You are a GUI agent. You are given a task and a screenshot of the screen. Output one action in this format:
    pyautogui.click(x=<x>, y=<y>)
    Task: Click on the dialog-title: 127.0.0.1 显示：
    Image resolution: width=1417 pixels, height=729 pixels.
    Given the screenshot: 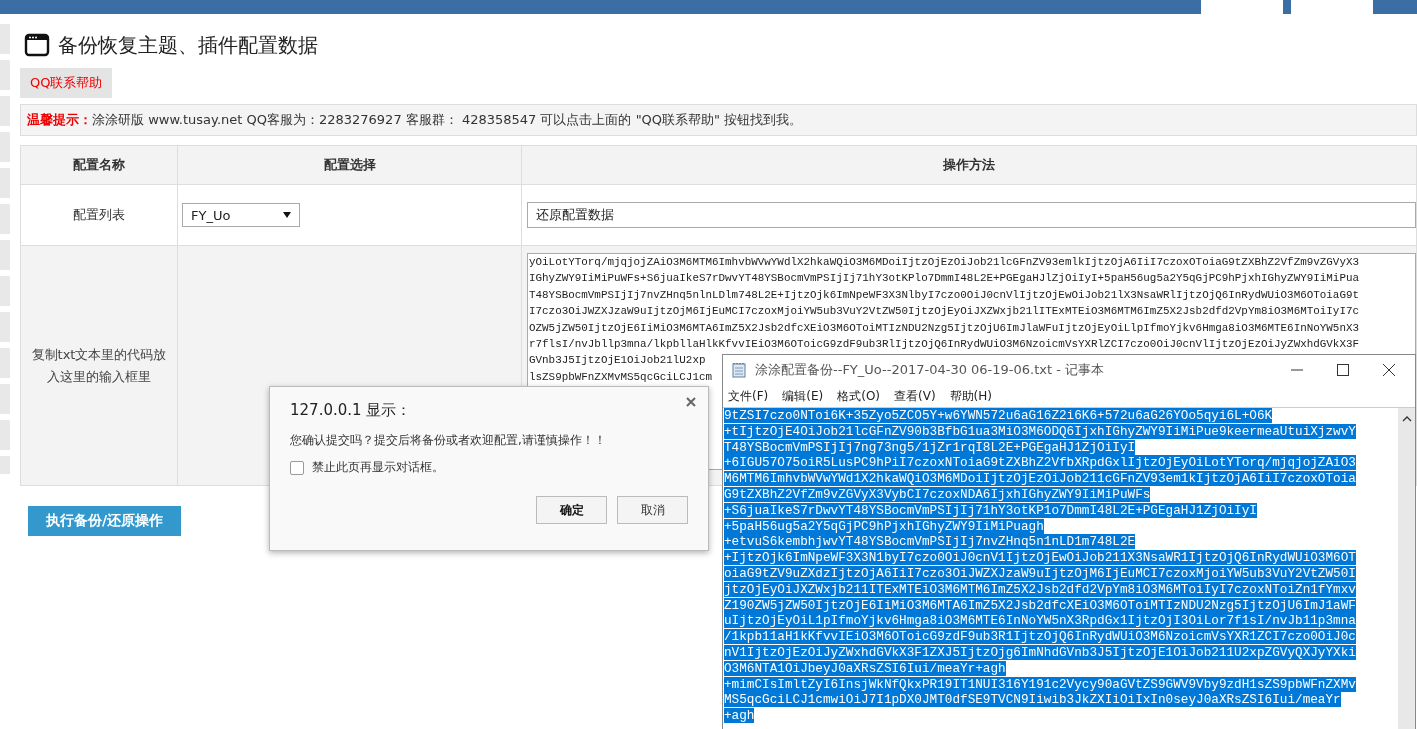 What is the action you would take?
    pyautogui.click(x=351, y=410)
    